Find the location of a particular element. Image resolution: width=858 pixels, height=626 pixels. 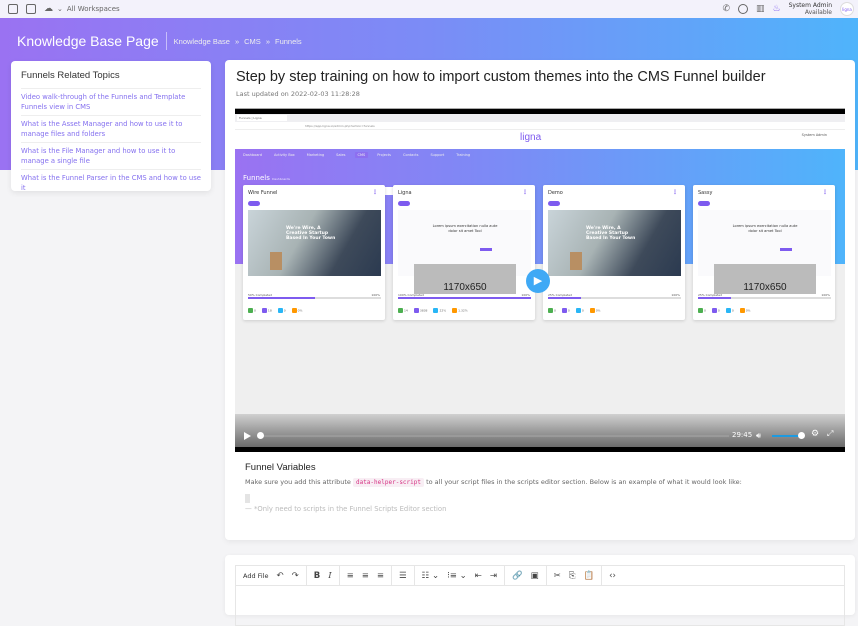

volume-icon: 🔊︎ is located at coordinates (758, 436).